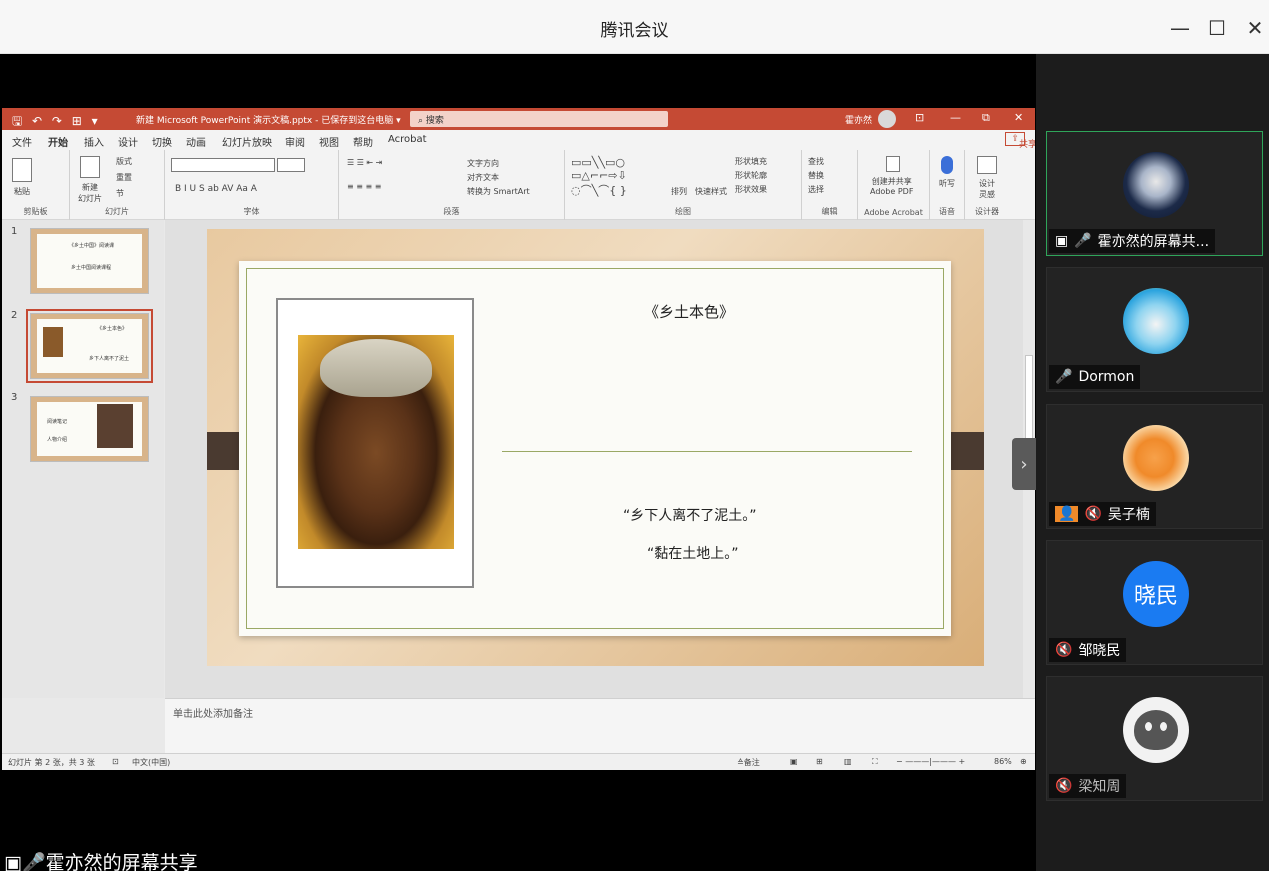  What do you see at coordinates (247, 141) in the screenshot?
I see `menu-slideshow: 幻灯片放映` at bounding box center [247, 141].